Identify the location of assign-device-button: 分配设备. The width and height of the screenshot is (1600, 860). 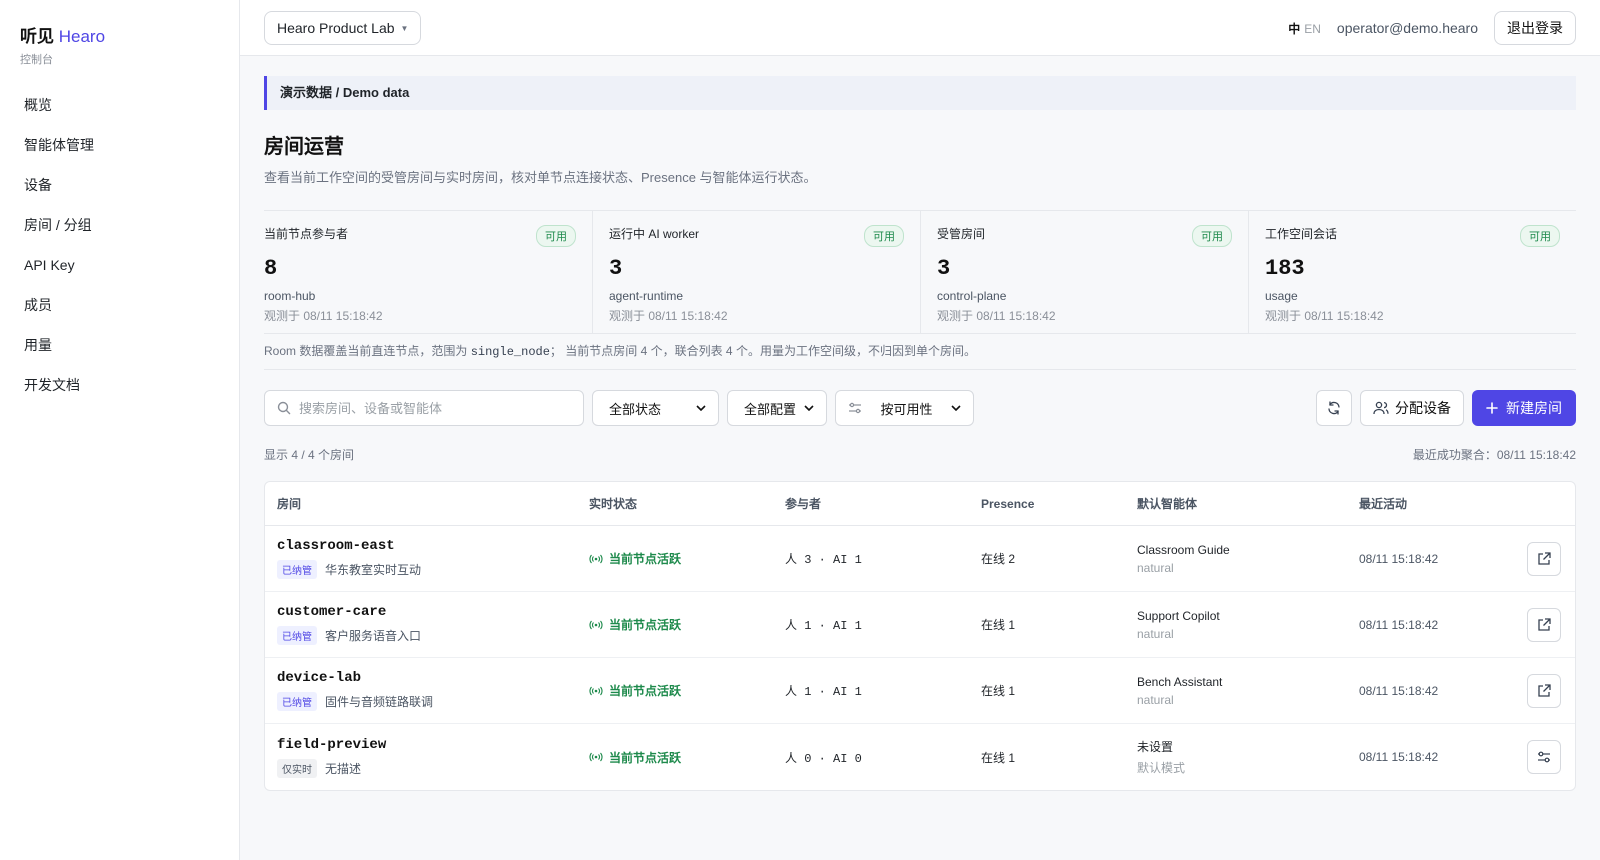
(1412, 408).